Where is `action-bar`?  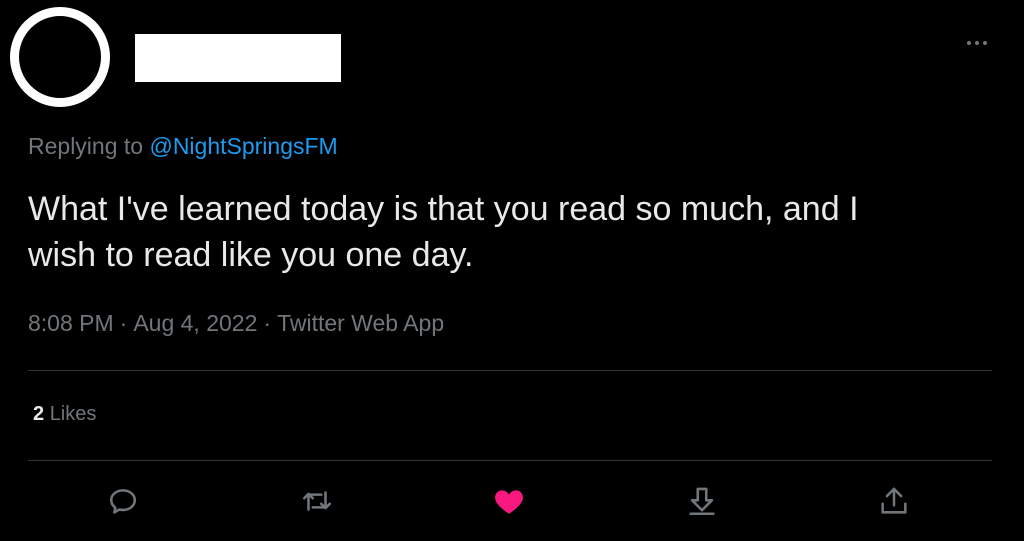 action-bar is located at coordinates (512, 501).